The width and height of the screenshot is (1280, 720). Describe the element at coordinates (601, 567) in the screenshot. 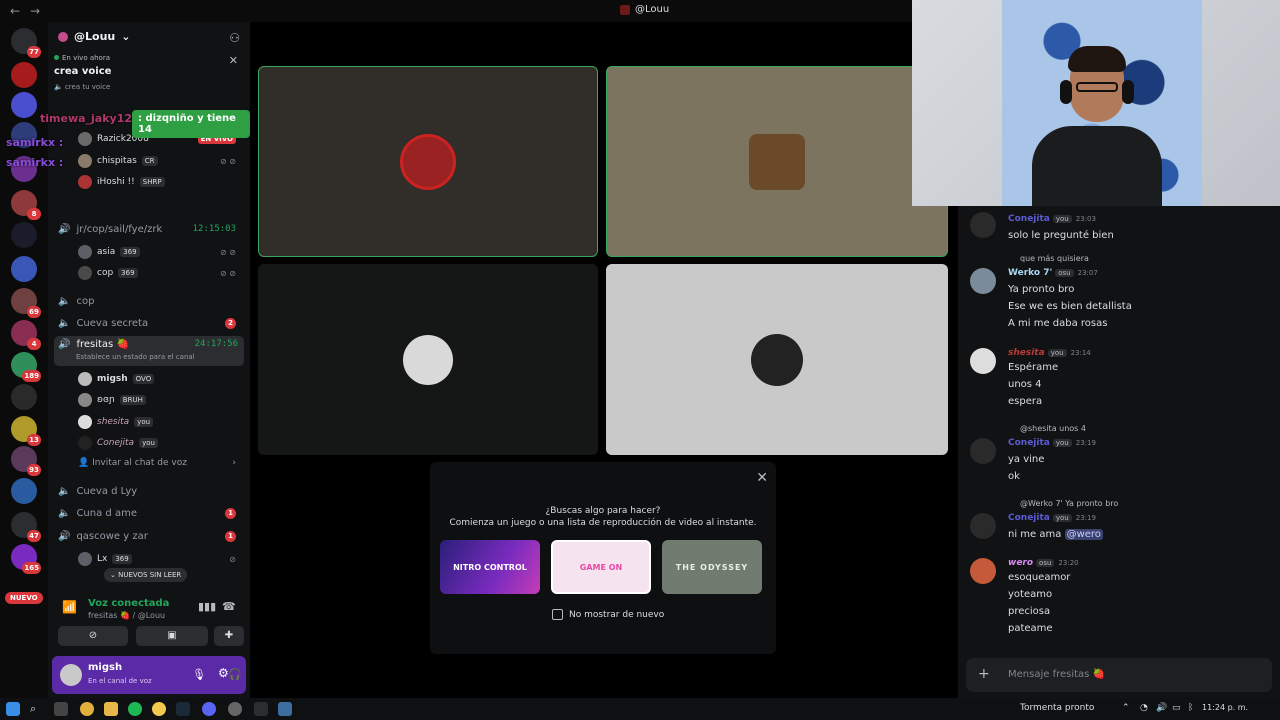

I see `activity-card-game-on: GAME ON` at that location.